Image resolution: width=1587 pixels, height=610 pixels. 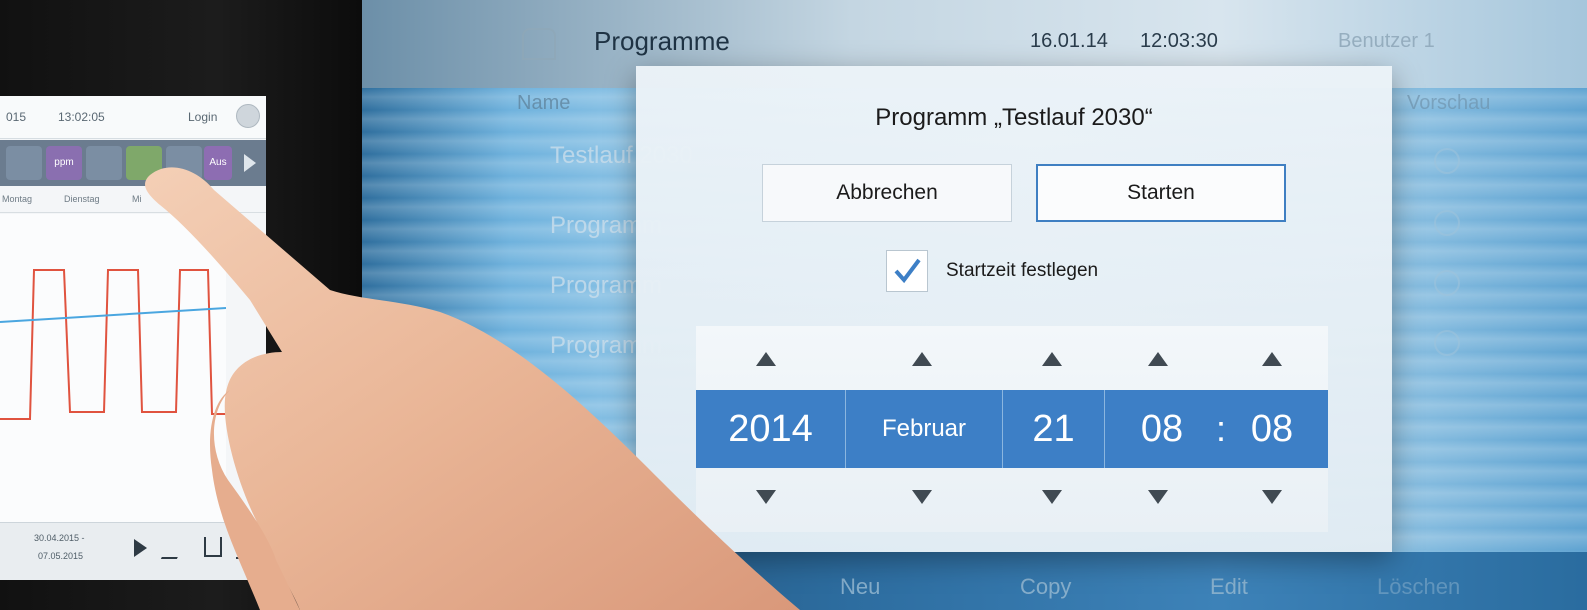 I want to click on column-name-header: Name, so click(x=544, y=103).